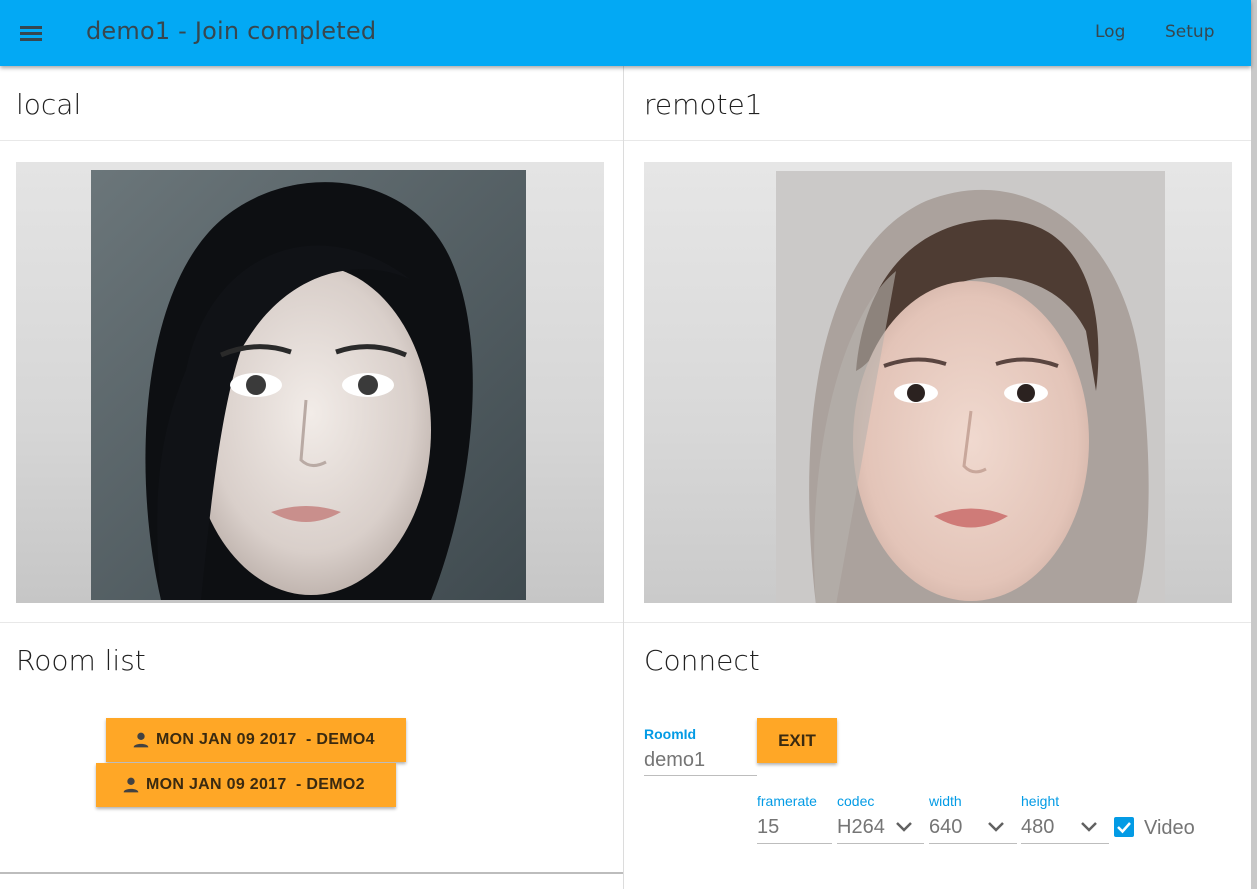 The image size is (1257, 889). What do you see at coordinates (856, 801) in the screenshot?
I see `codec-label: codec` at bounding box center [856, 801].